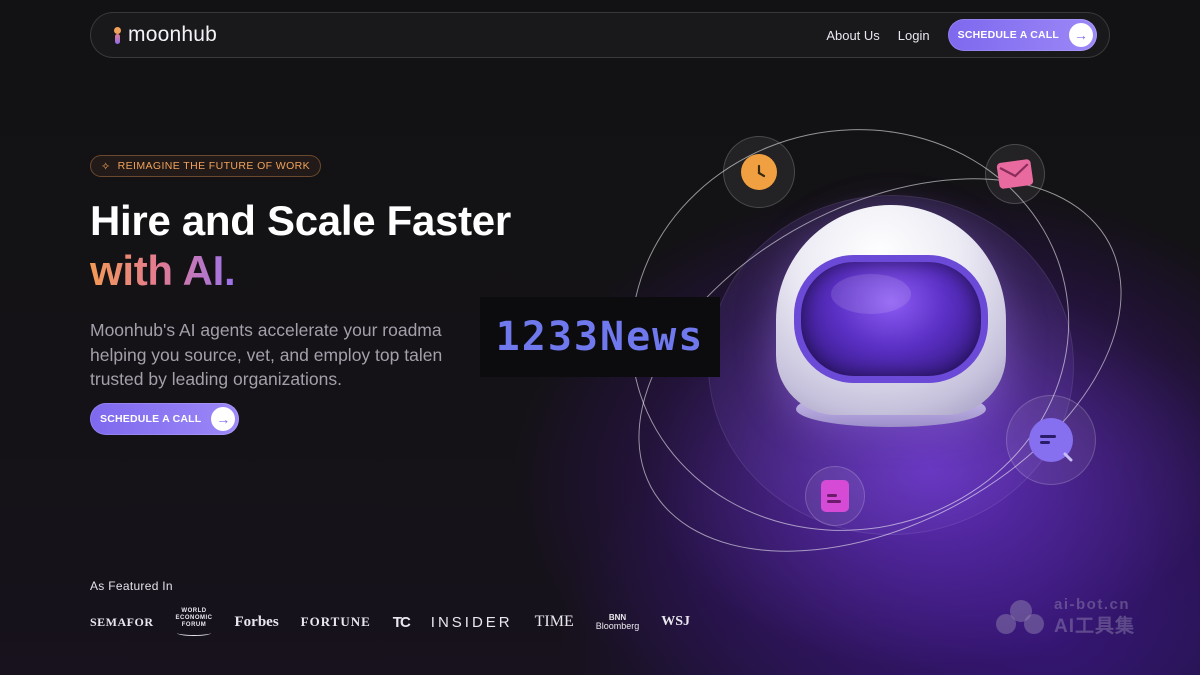 This screenshot has width=1200, height=675. What do you see at coordinates (914, 35) in the screenshot?
I see `nav-link-login: Login` at bounding box center [914, 35].